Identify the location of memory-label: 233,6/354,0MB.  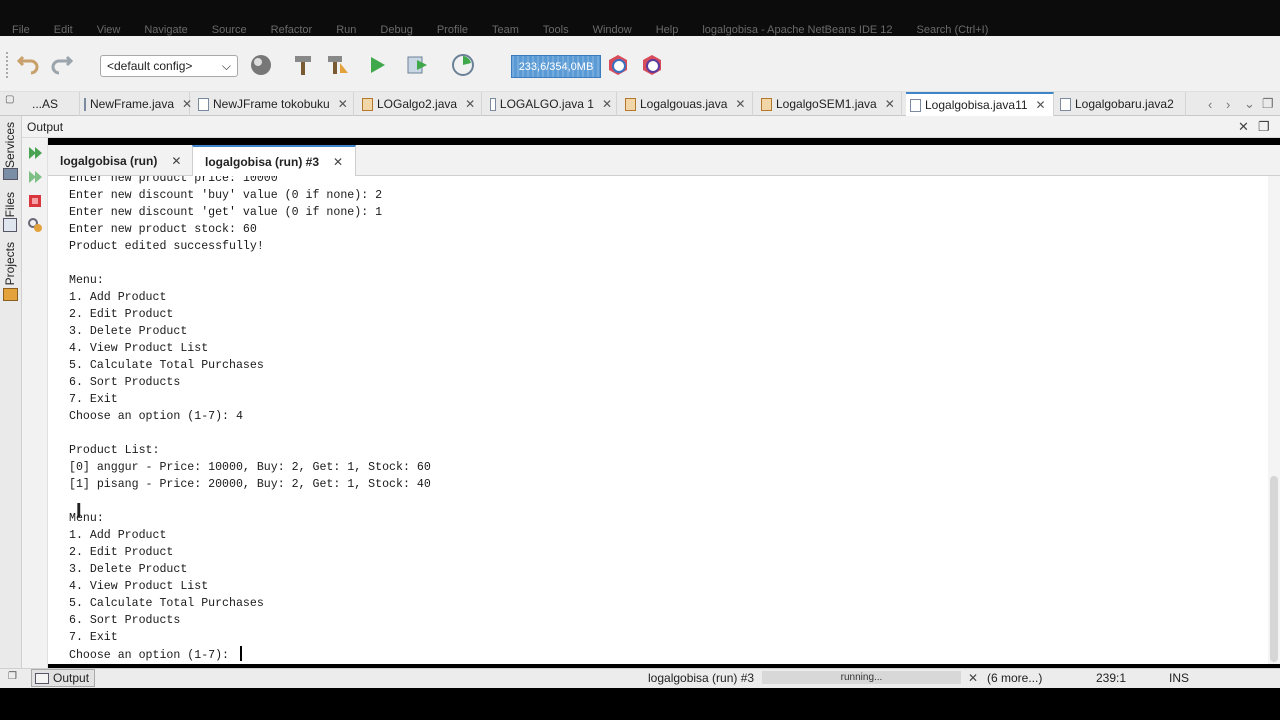
(556, 66).